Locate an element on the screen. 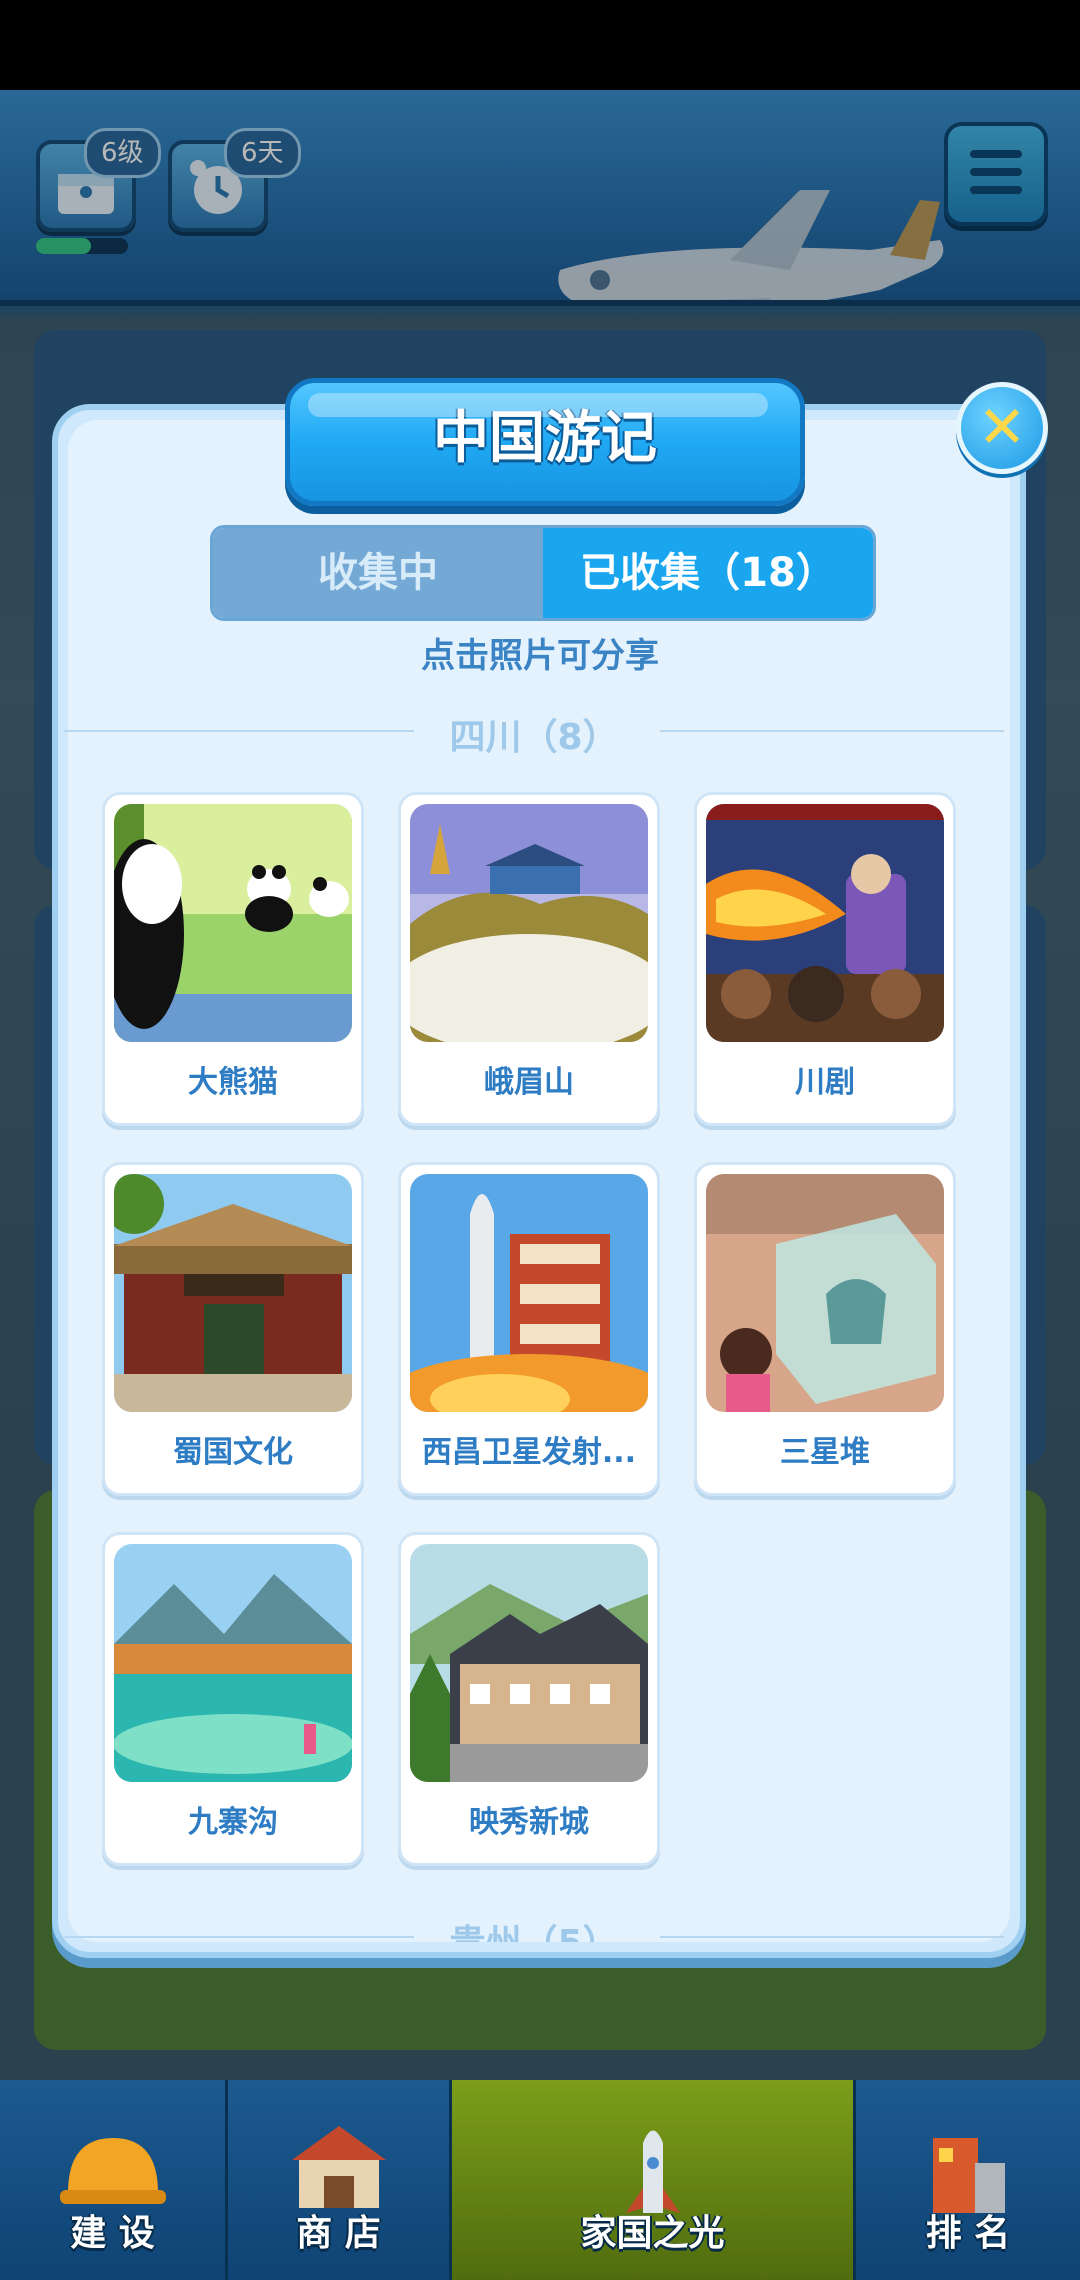  title-shine is located at coordinates (538, 405).